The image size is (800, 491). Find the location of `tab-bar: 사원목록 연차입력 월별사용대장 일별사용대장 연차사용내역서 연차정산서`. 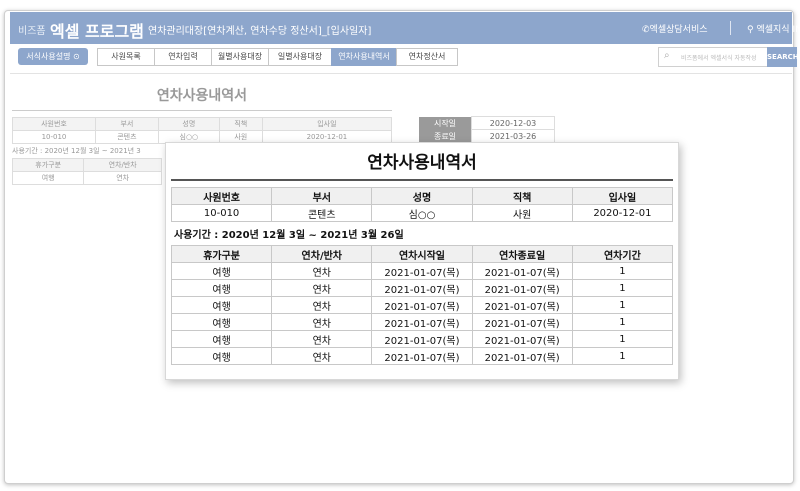

tab-bar: 사원목록 연차입력 월별사용대장 일별사용대장 연차사용내역서 연차정산서 is located at coordinates (277, 57).